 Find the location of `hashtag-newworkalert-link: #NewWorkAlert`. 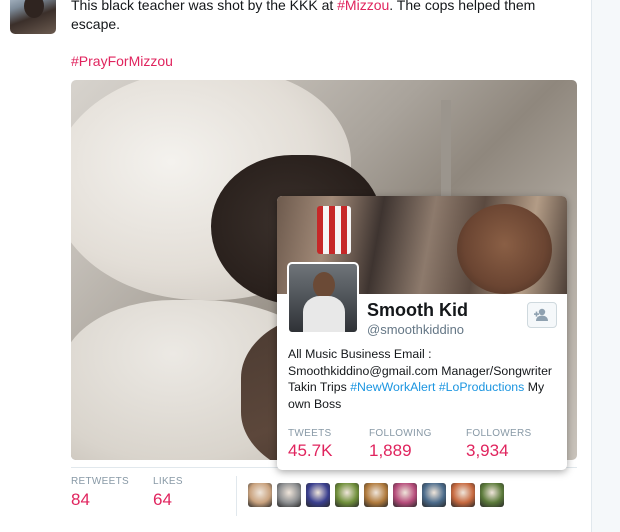

hashtag-newworkalert-link: #NewWorkAlert is located at coordinates (392, 387).